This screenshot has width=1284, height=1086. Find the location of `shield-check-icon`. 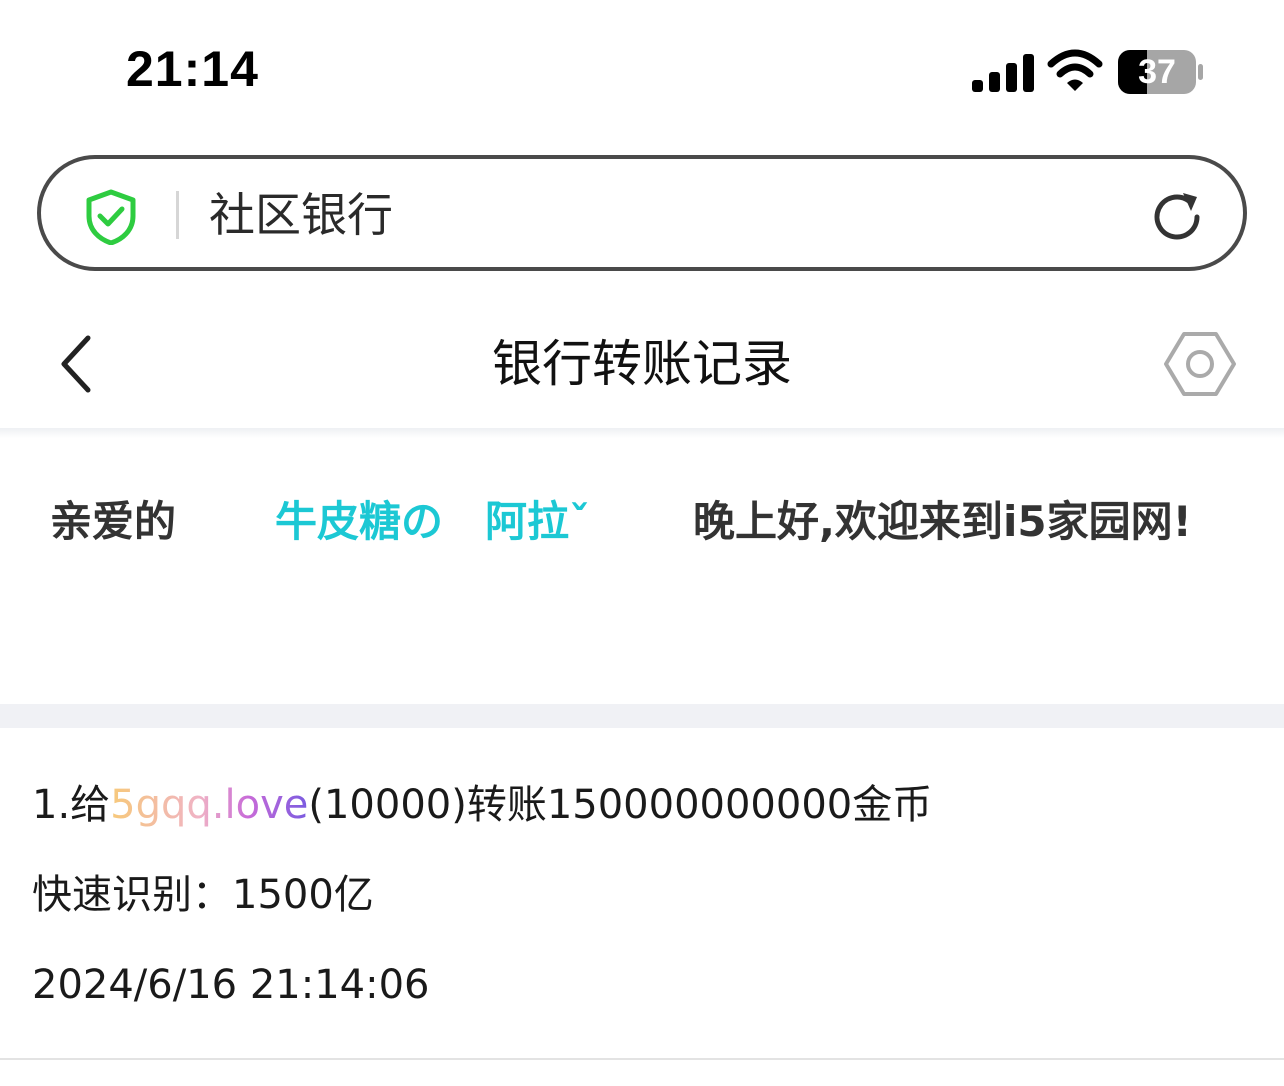

shield-check-icon is located at coordinates (111, 217).